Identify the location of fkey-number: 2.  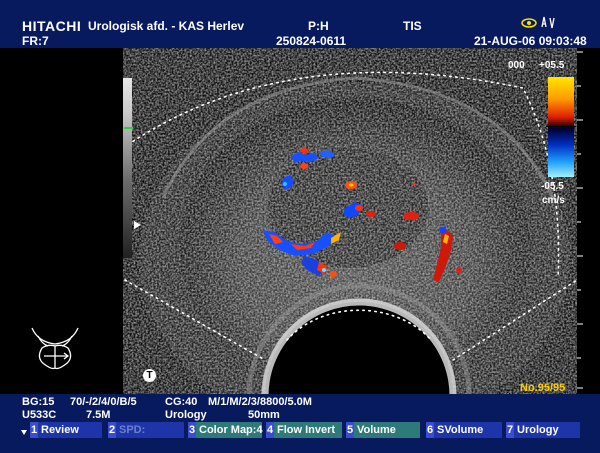
(112, 430).